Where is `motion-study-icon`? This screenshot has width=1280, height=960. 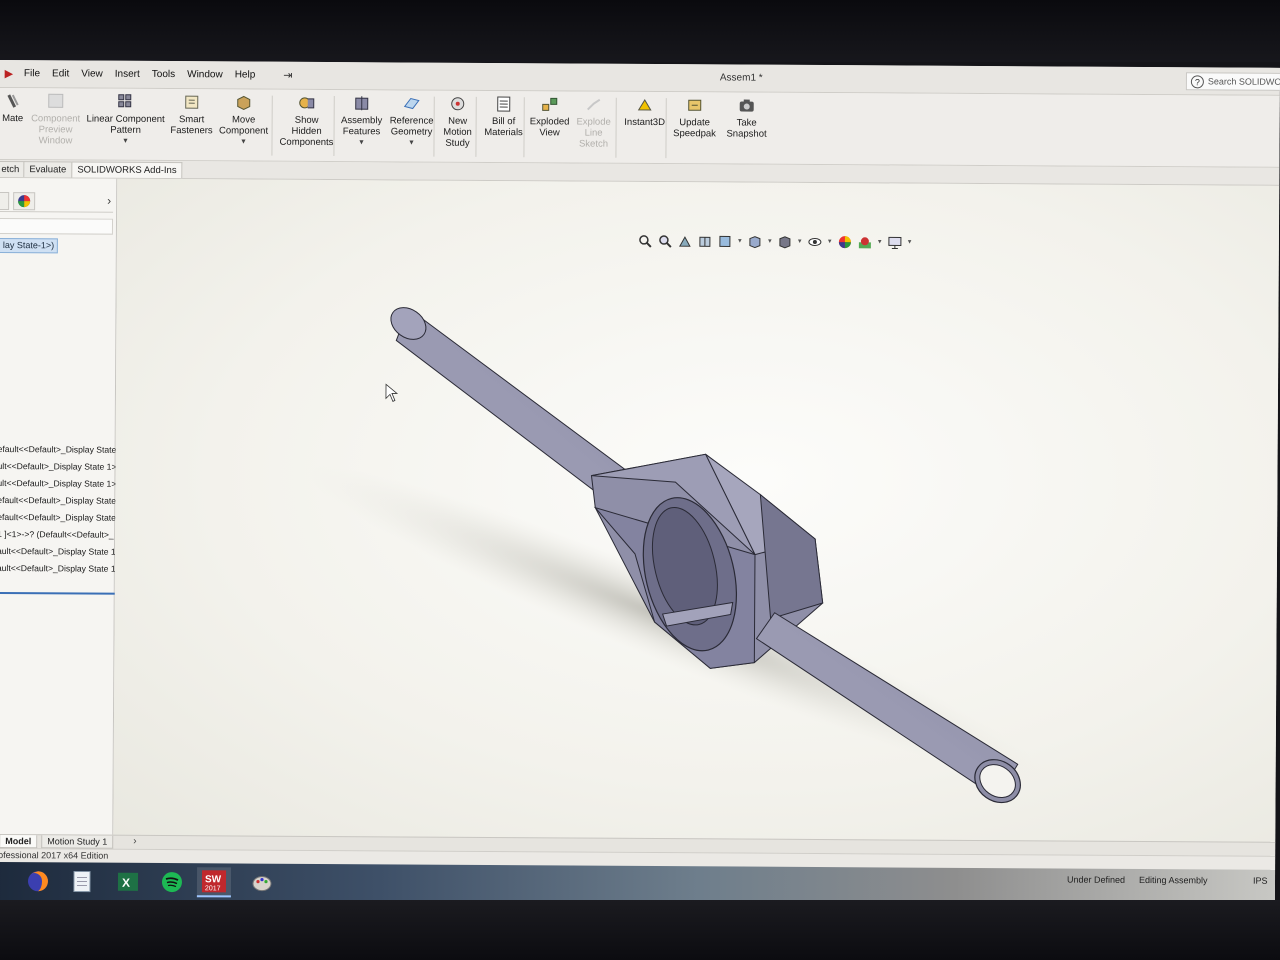
motion-study-icon is located at coordinates (458, 104).